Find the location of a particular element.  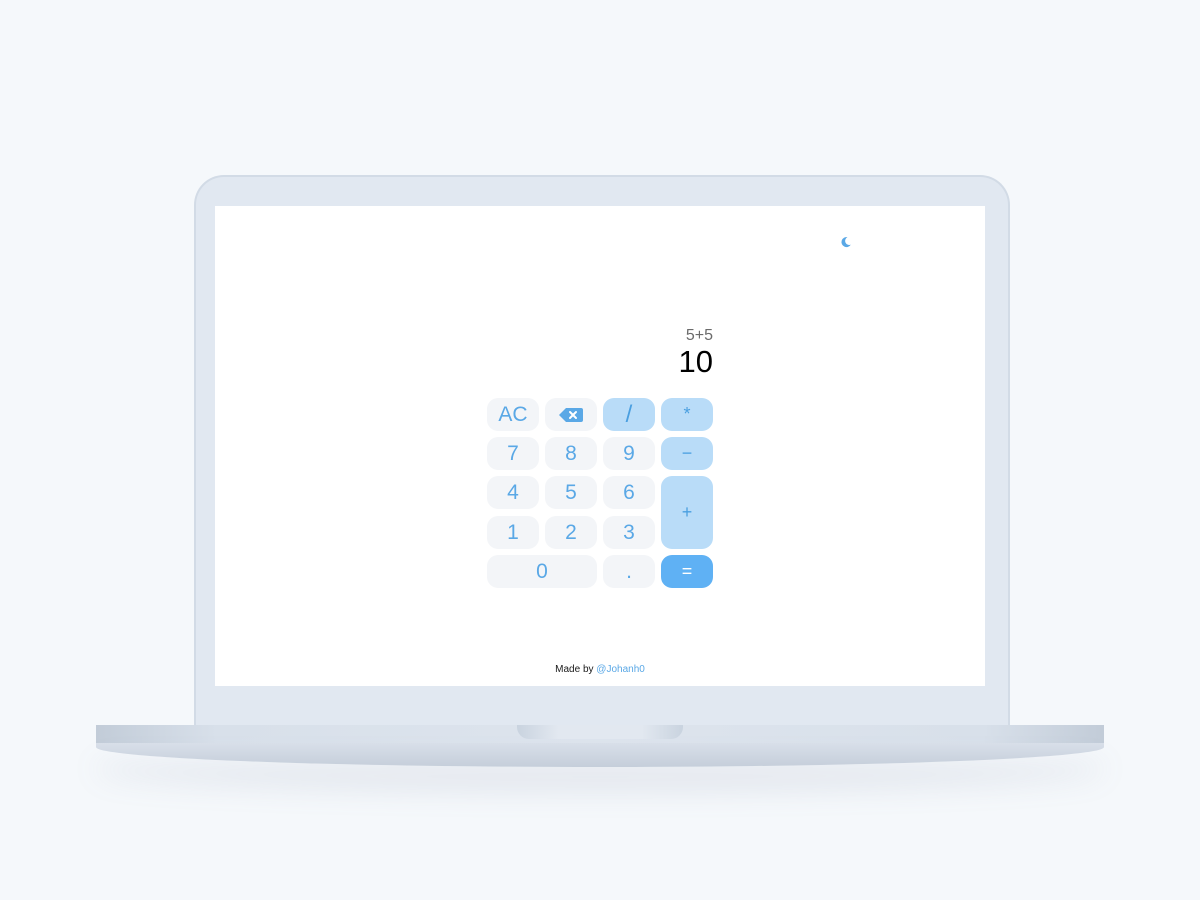

key-7: 7 is located at coordinates (513, 453).